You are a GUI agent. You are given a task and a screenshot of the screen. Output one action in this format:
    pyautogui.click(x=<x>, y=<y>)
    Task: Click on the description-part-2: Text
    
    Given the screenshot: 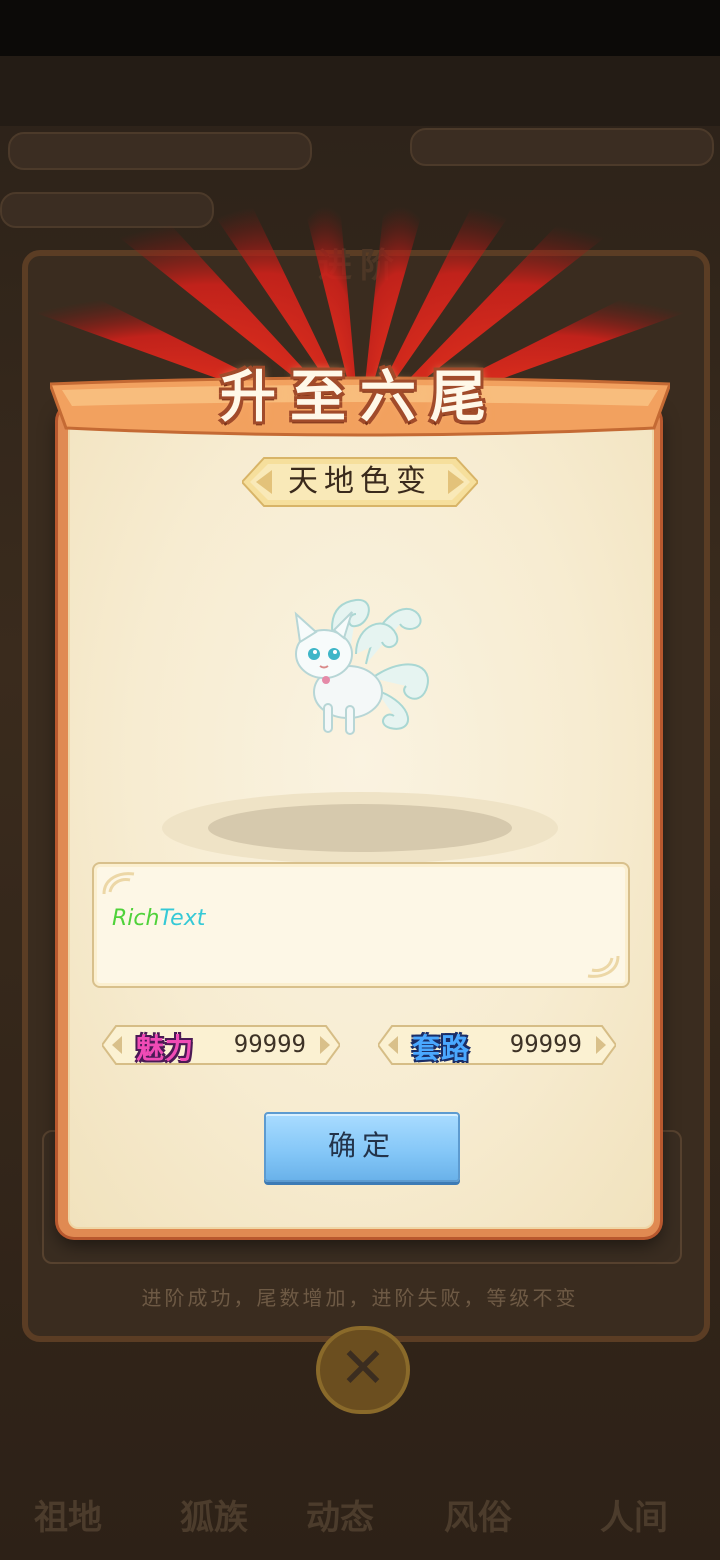 What is the action you would take?
    pyautogui.click(x=182, y=918)
    